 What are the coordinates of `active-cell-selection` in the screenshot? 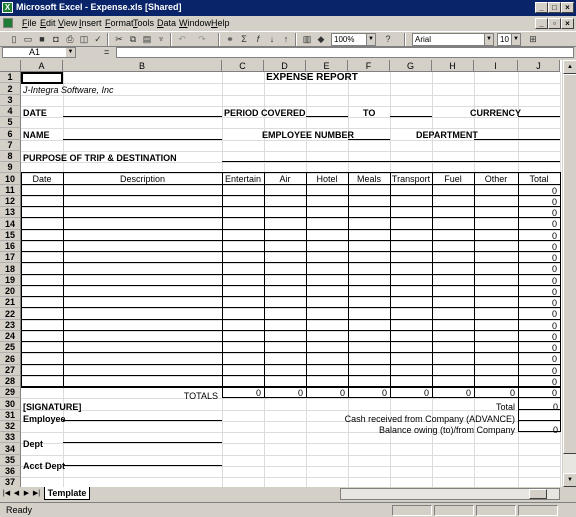 It's located at (42, 78).